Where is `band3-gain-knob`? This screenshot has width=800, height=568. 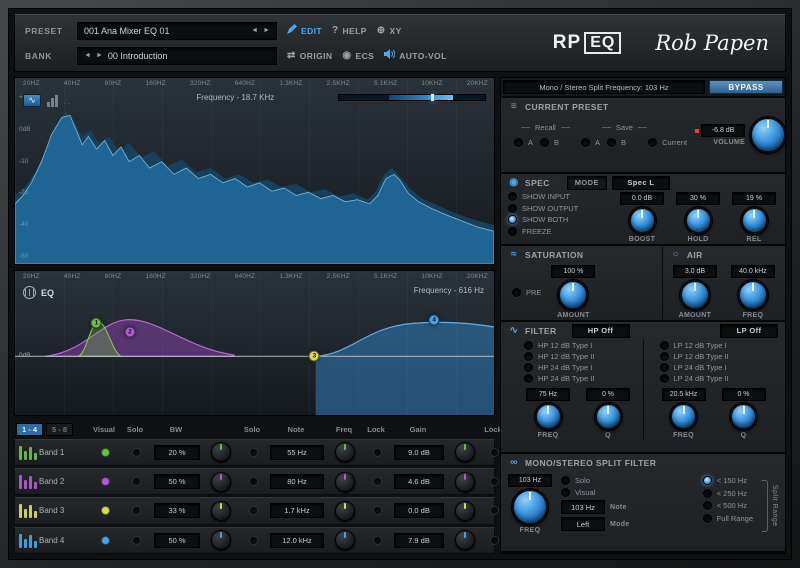 band3-gain-knob is located at coordinates (465, 510).